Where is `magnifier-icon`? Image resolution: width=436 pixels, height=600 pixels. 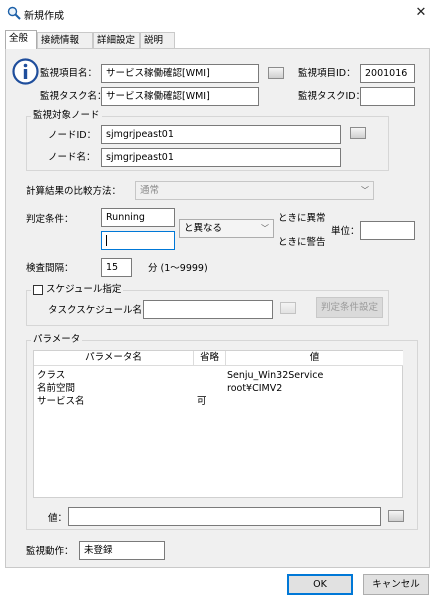
magnifier-icon is located at coordinates (14, 13).